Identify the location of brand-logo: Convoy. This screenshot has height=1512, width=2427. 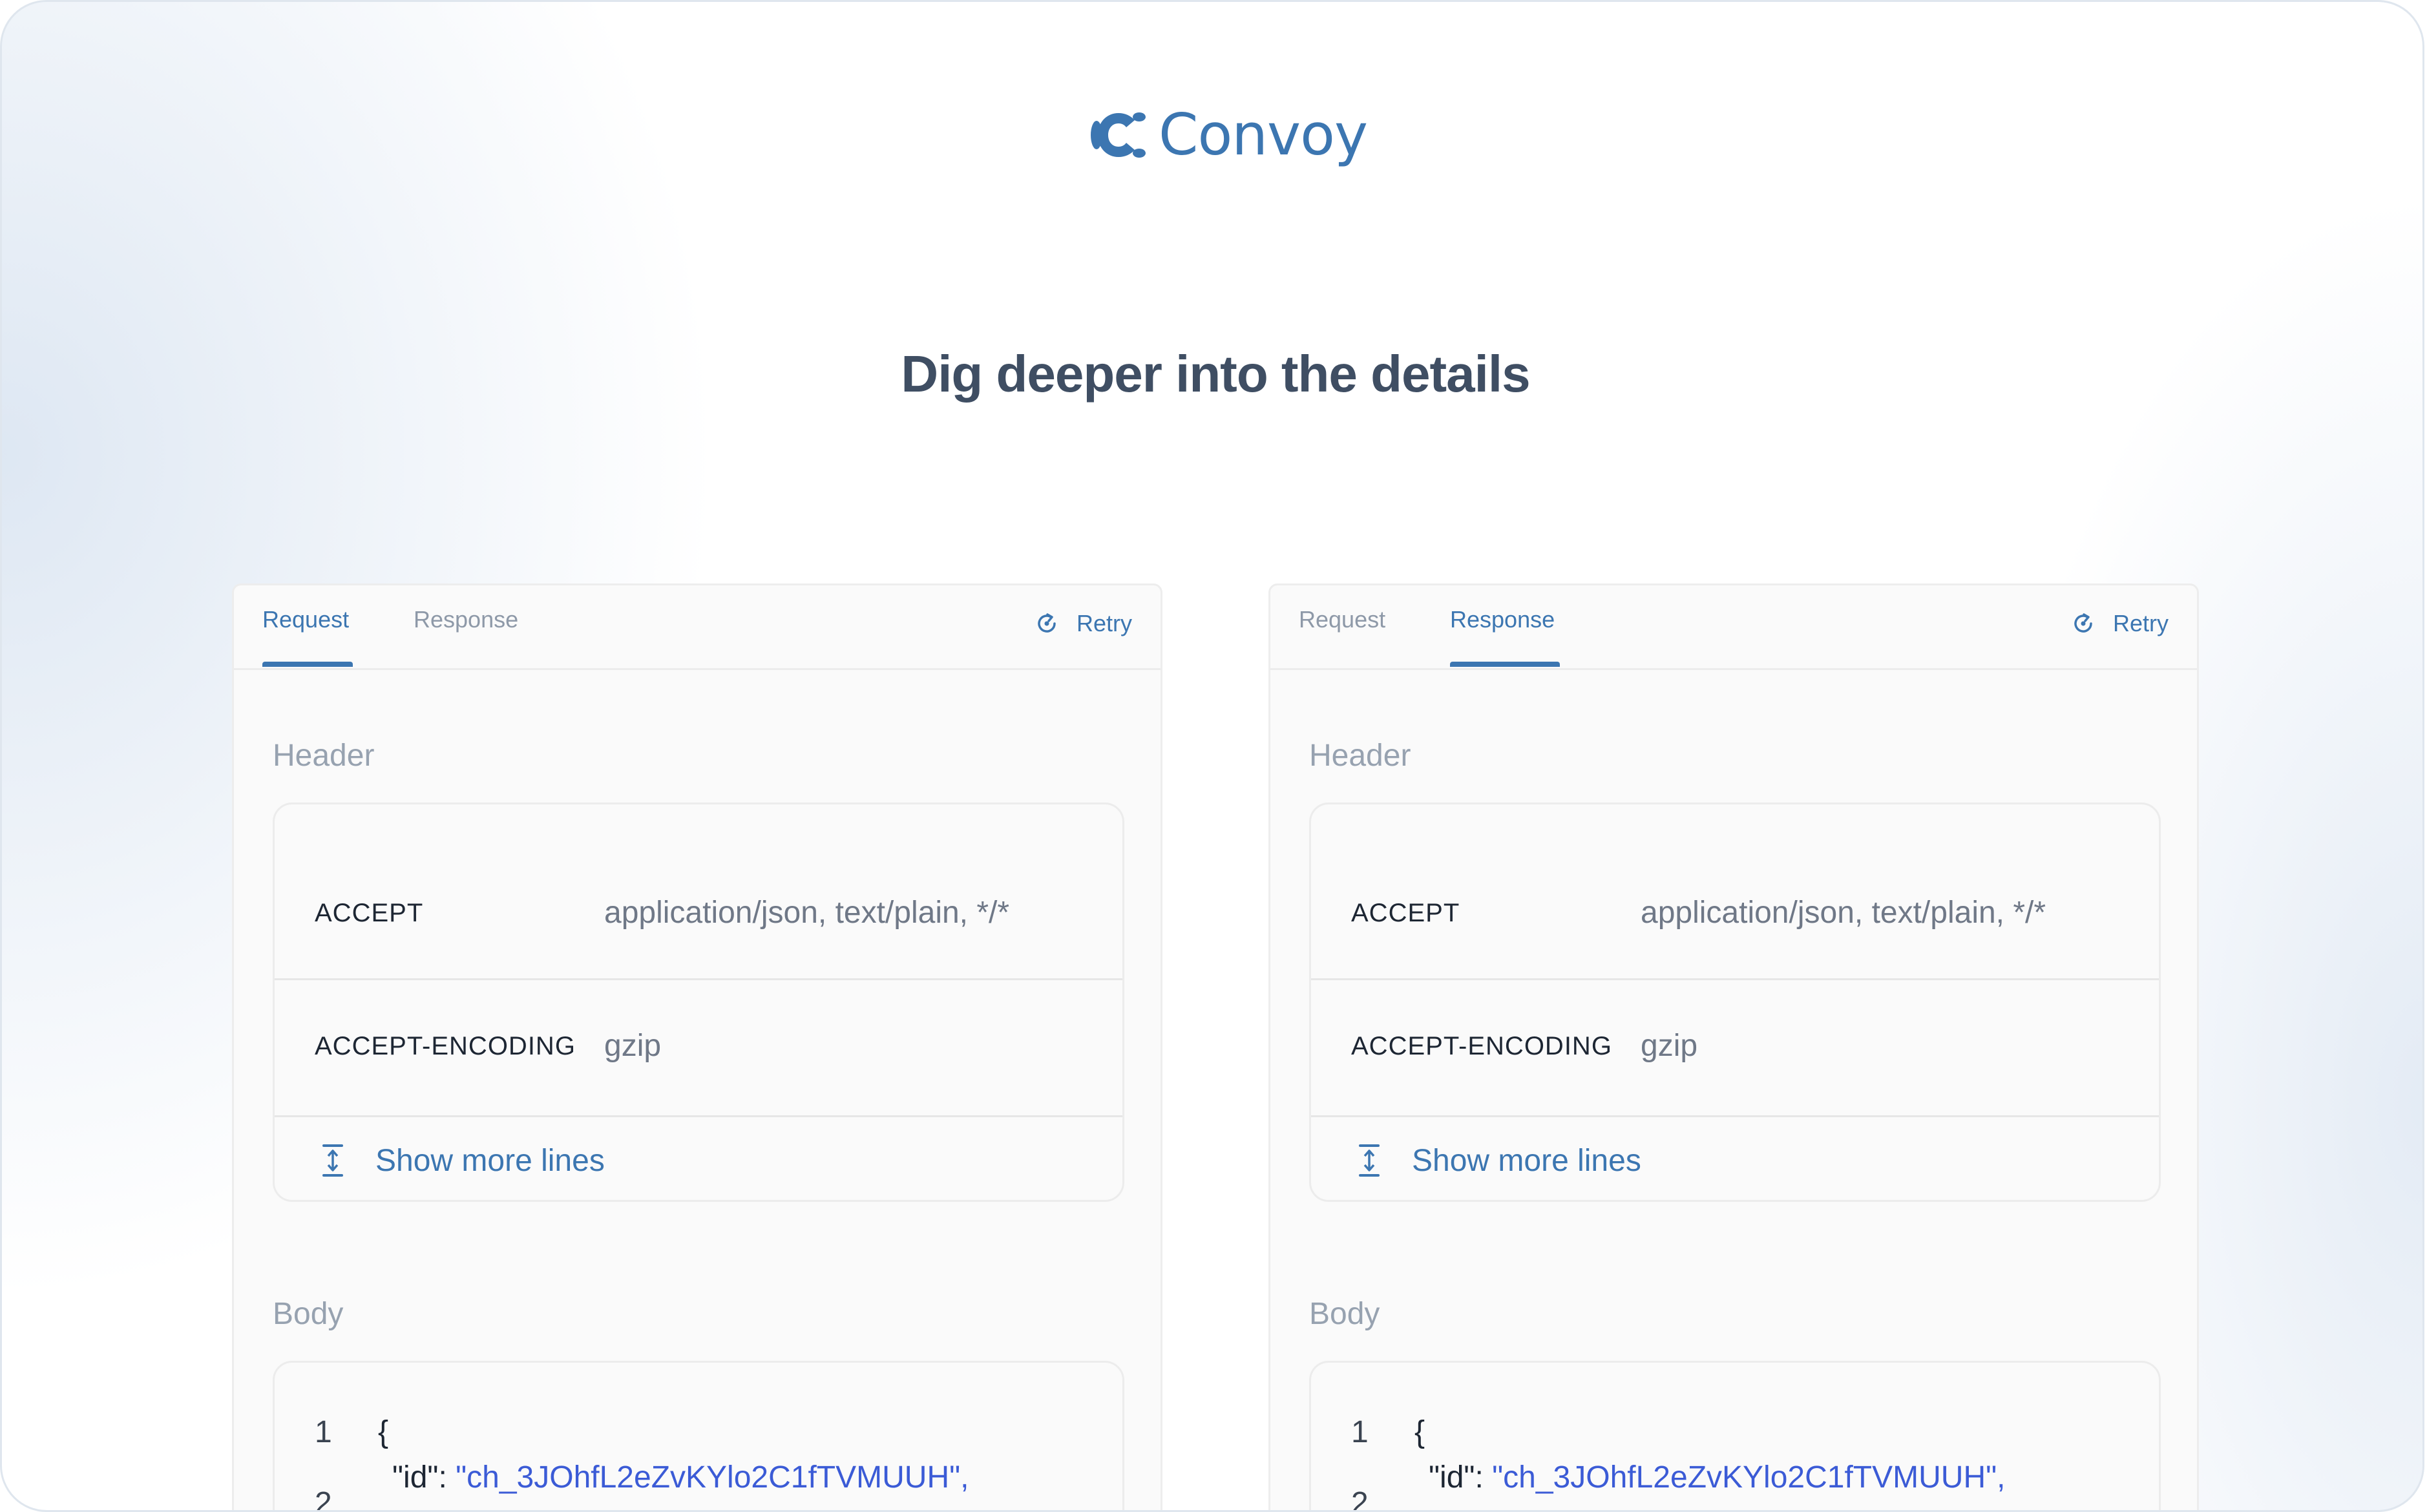
(1227, 134).